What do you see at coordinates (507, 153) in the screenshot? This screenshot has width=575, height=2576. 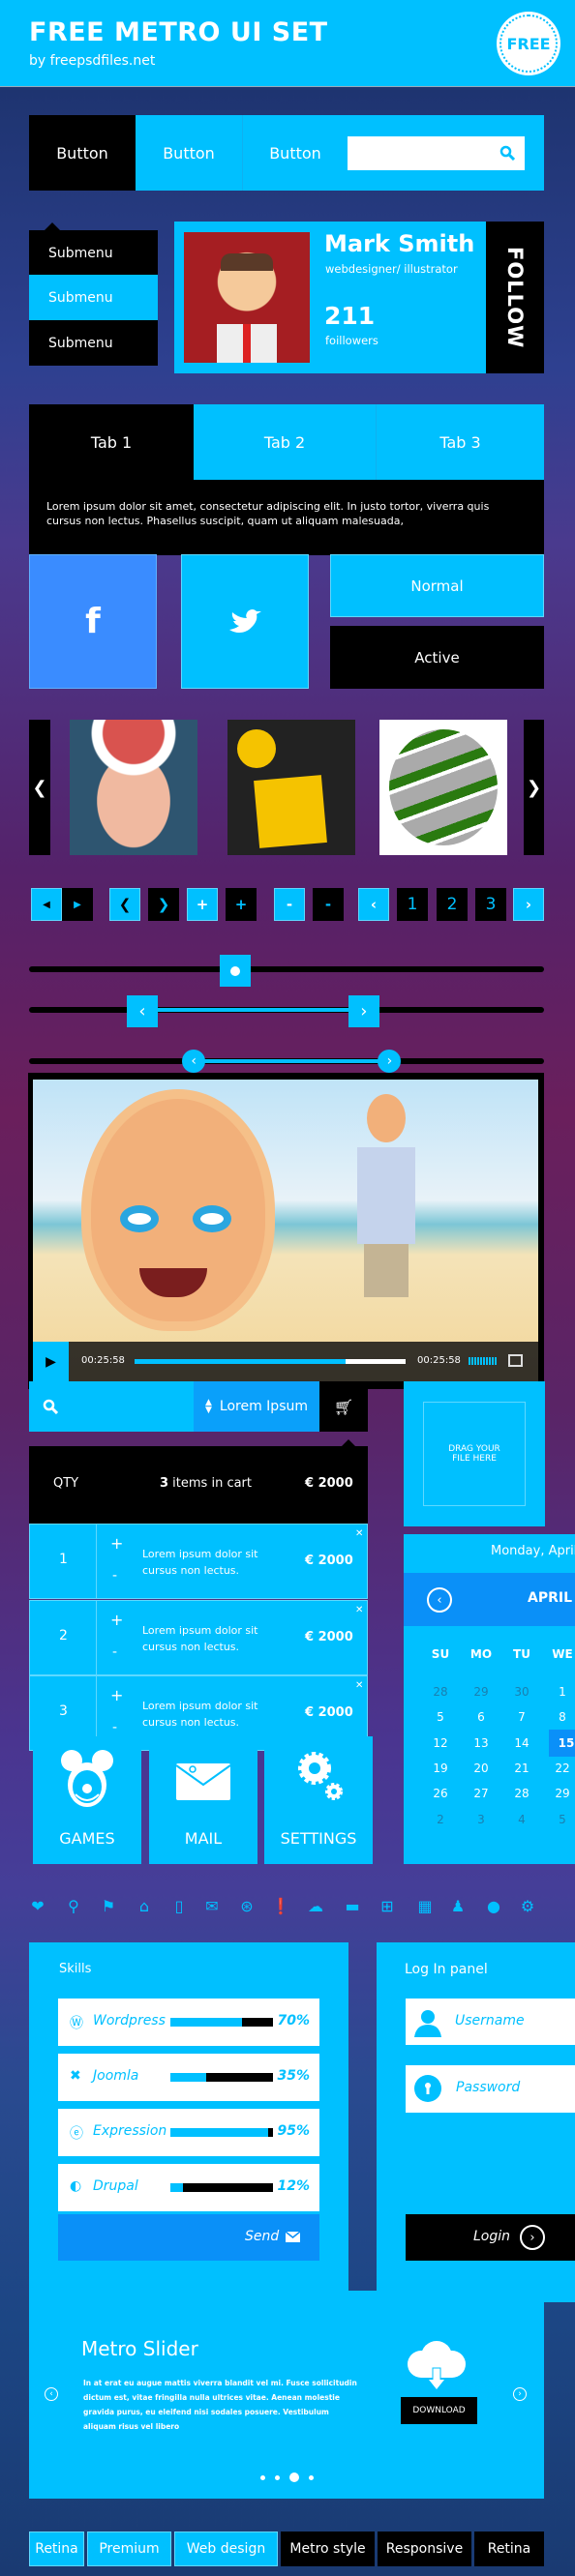 I see `search-icon` at bounding box center [507, 153].